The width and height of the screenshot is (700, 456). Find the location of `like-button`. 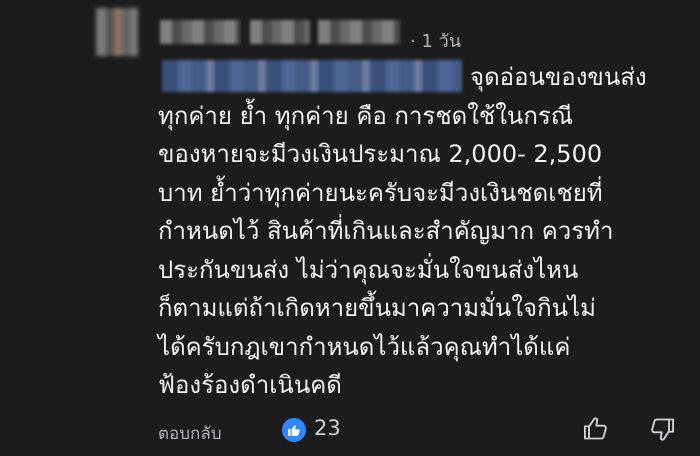

like-button is located at coordinates (596, 430).